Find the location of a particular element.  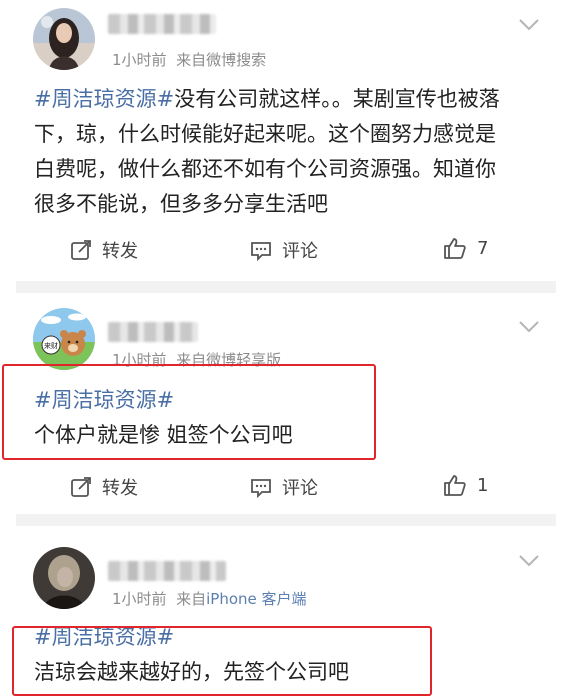

like-button: 1 is located at coordinates (465, 485).